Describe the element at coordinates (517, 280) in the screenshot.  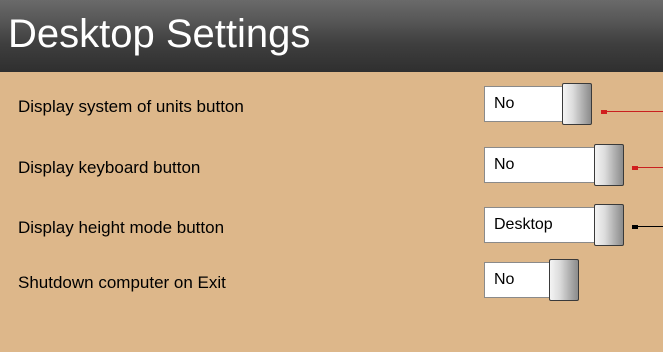
I see `shutdown-value-field: No` at that location.